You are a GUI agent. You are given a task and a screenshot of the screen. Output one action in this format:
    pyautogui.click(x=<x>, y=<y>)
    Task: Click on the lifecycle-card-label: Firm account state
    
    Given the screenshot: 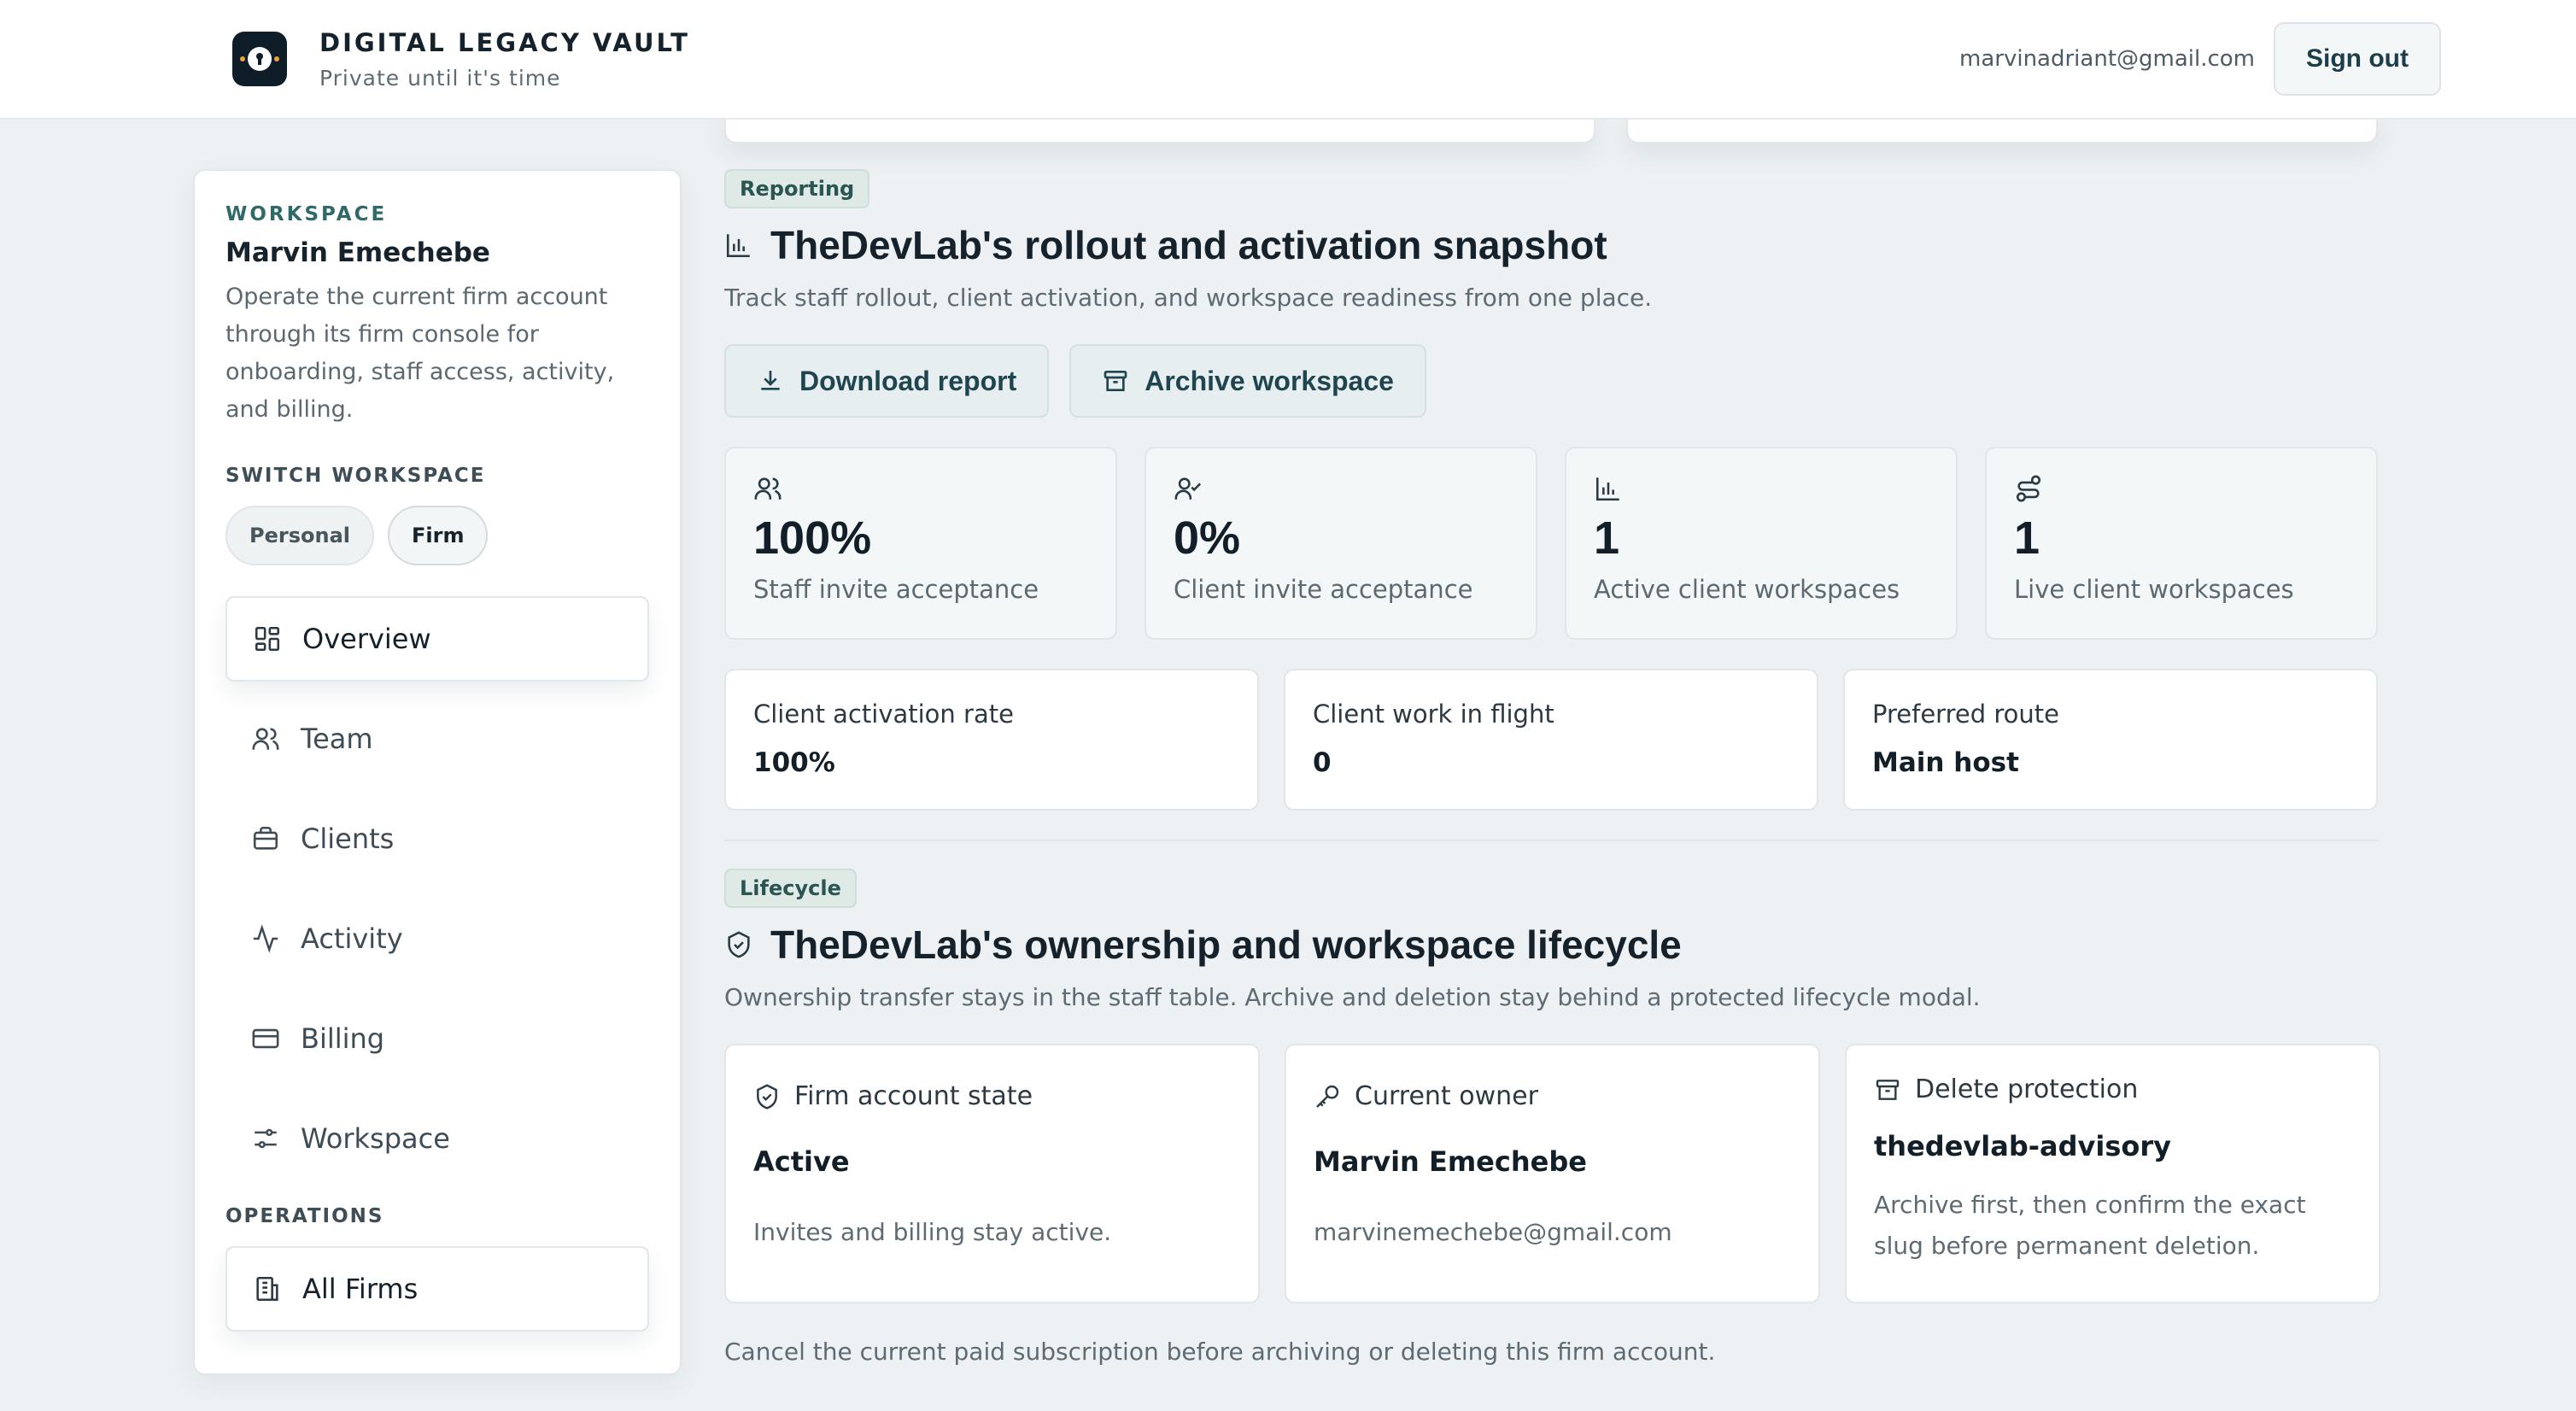 What is the action you would take?
    pyautogui.click(x=913, y=1096)
    